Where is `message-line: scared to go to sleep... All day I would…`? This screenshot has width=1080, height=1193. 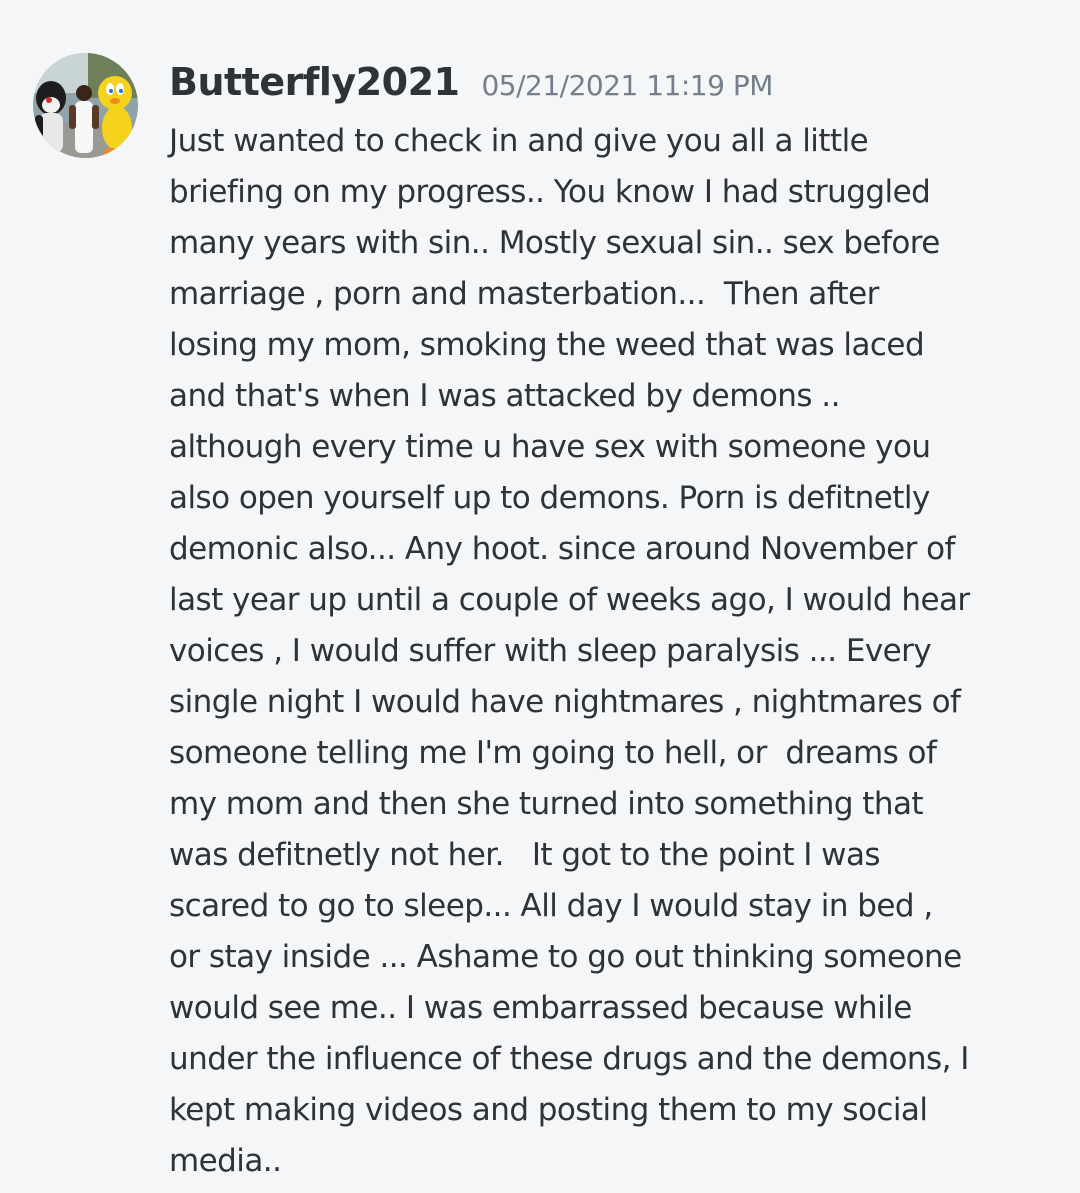 message-line: scared to go to sleep... All day I would… is located at coordinates (551, 906).